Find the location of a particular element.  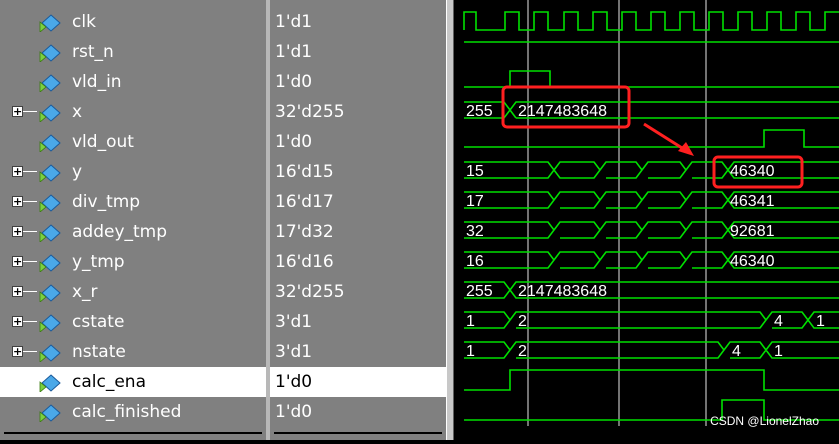

signal-value: 3'd1 is located at coordinates (294, 352).